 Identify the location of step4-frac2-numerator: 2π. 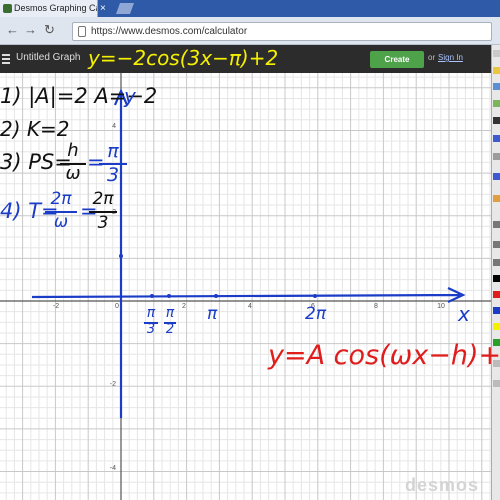
(103, 199).